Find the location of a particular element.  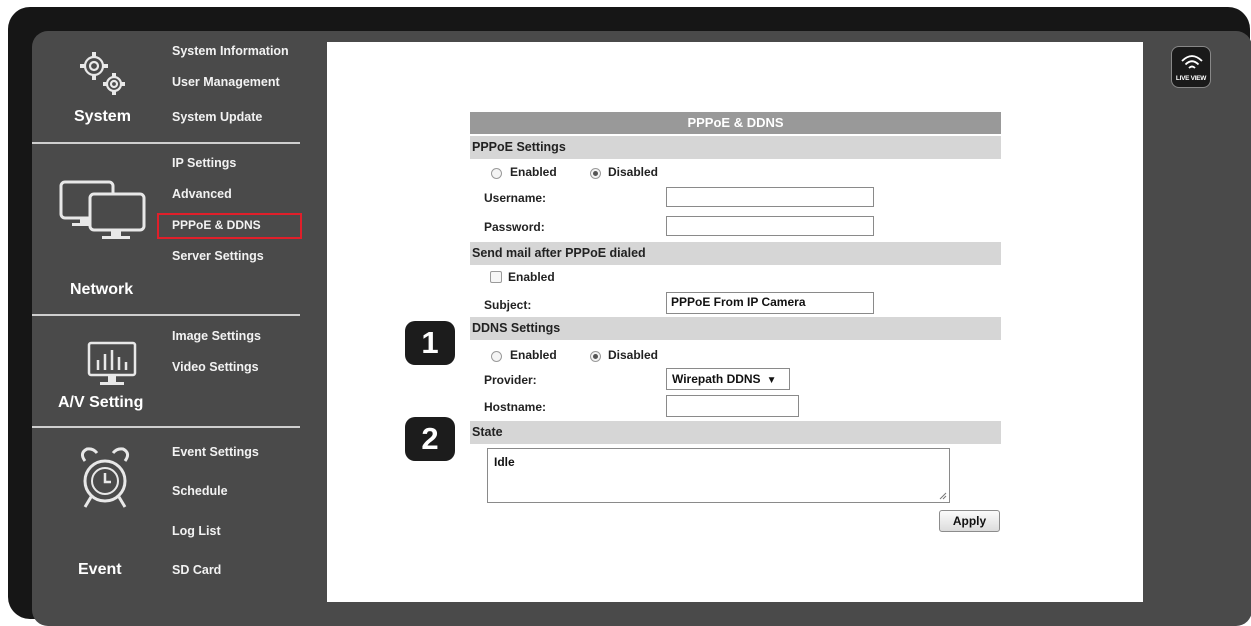

pppoe-enabled-label: Enabled is located at coordinates (533, 172).